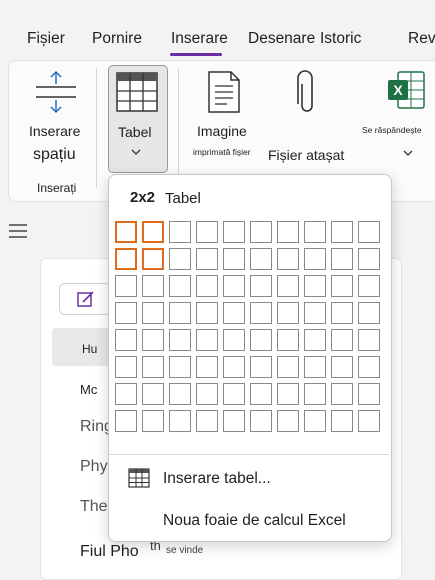 This screenshot has height=580, width=435. I want to click on page-item-1: Hu, so click(89, 349).